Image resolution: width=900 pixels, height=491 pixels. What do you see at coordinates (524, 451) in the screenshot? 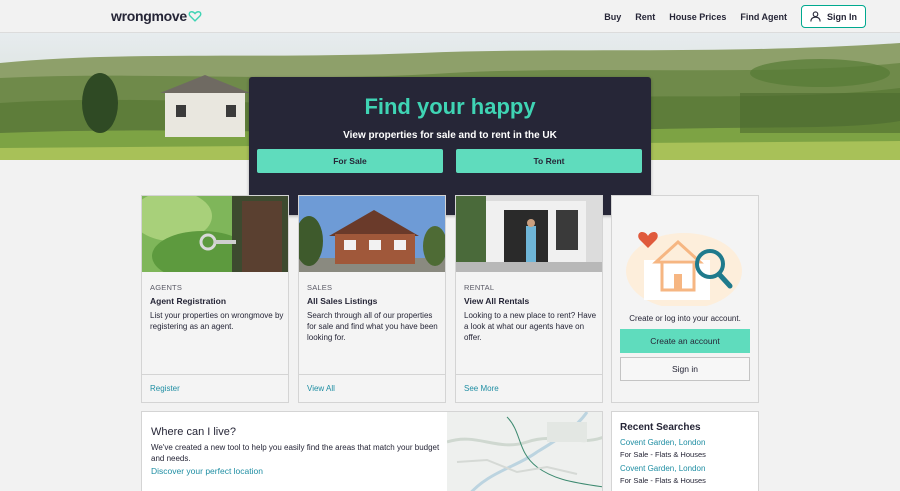
I see `map-thumbnail` at bounding box center [524, 451].